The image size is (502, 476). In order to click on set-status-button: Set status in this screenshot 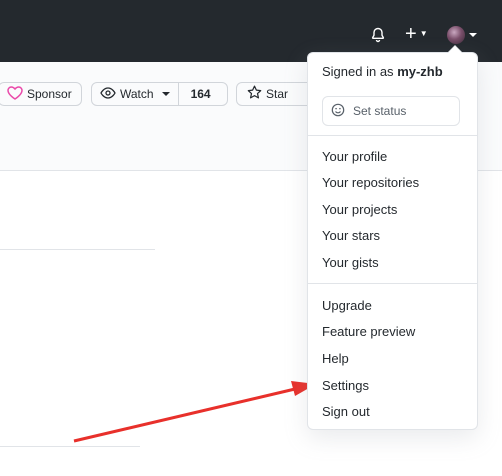, I will do `click(391, 111)`.